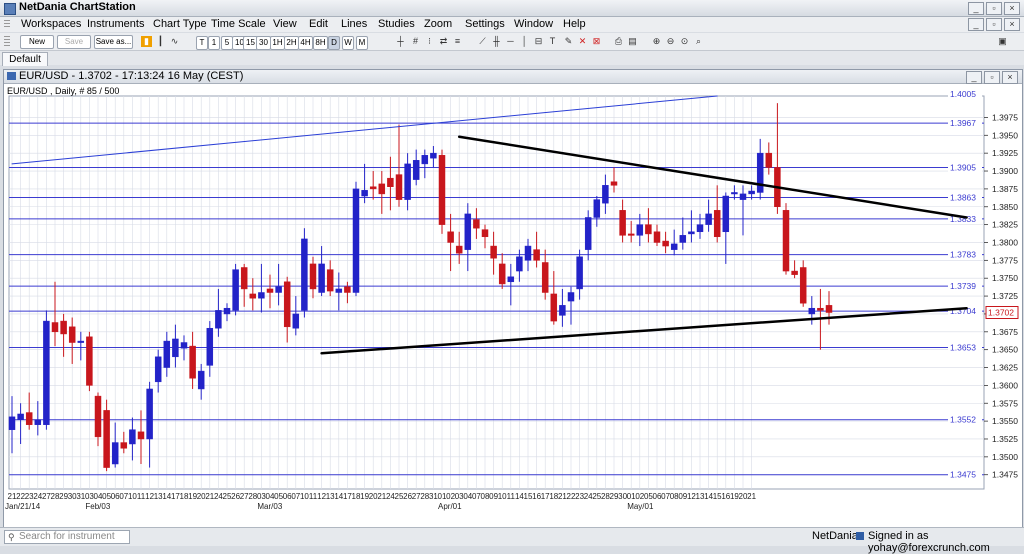  Describe the element at coordinates (438, 24) in the screenshot. I see `menu-zoom: Zoom` at that location.